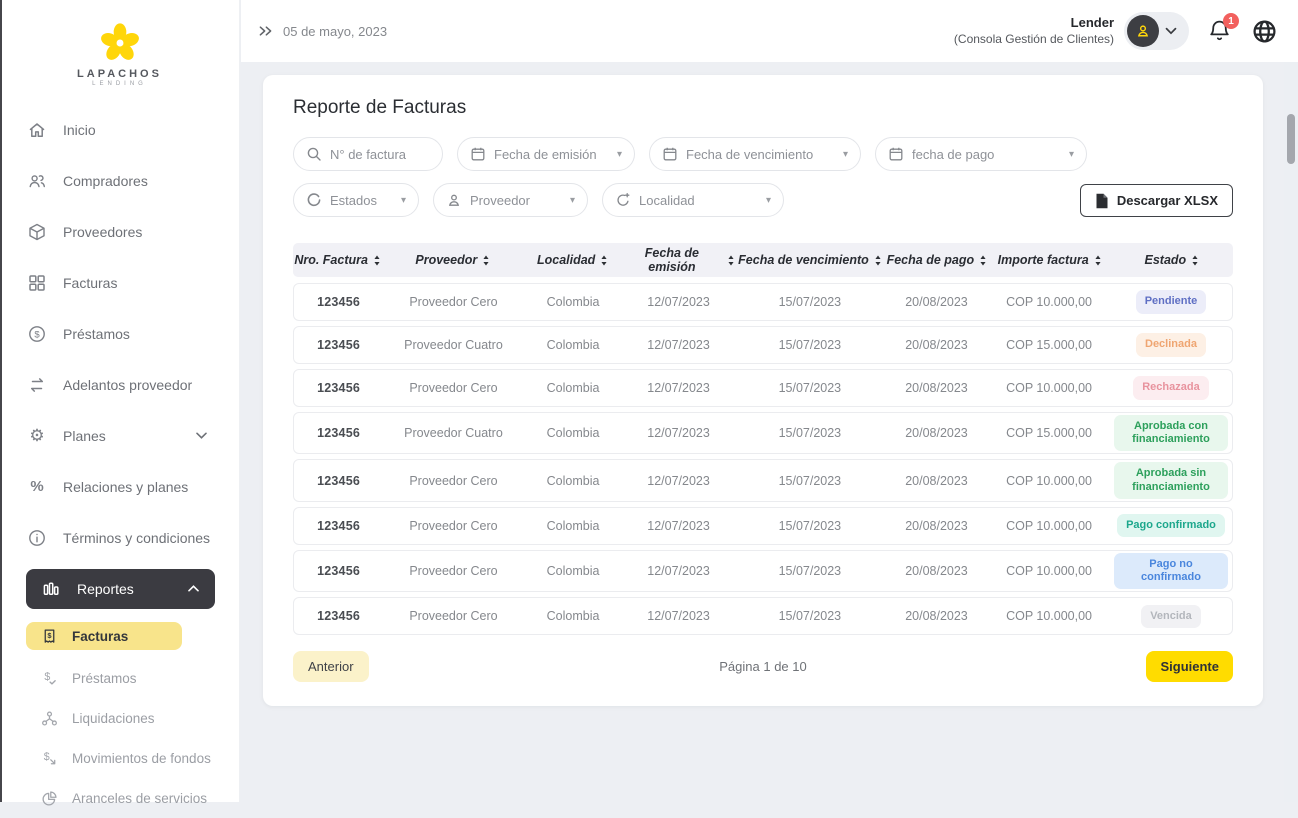 The height and width of the screenshot is (818, 1298). I want to click on sidebar-item-terminos-y-condiciones: Términos y condiciones, so click(123, 537).